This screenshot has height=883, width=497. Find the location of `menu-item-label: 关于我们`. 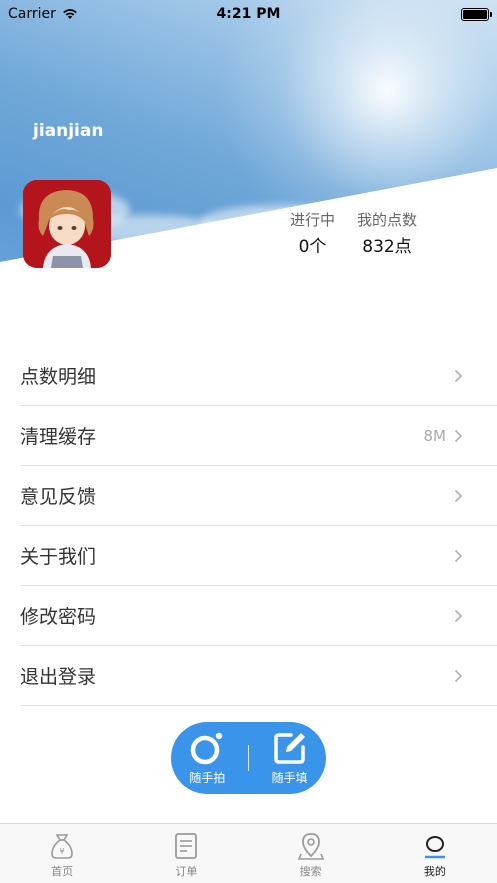

menu-item-label: 关于我们 is located at coordinates (58, 557).